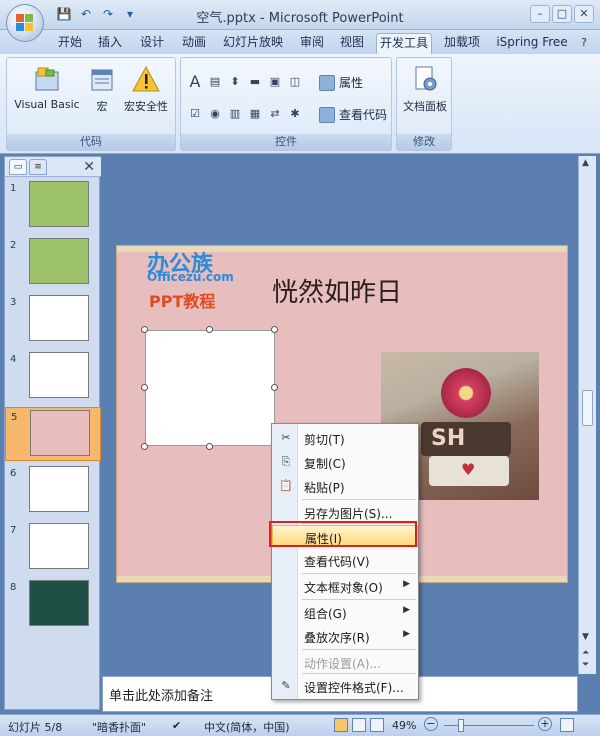  What do you see at coordinates (562, 14) in the screenshot?
I see `maximize-button: □` at bounding box center [562, 14].